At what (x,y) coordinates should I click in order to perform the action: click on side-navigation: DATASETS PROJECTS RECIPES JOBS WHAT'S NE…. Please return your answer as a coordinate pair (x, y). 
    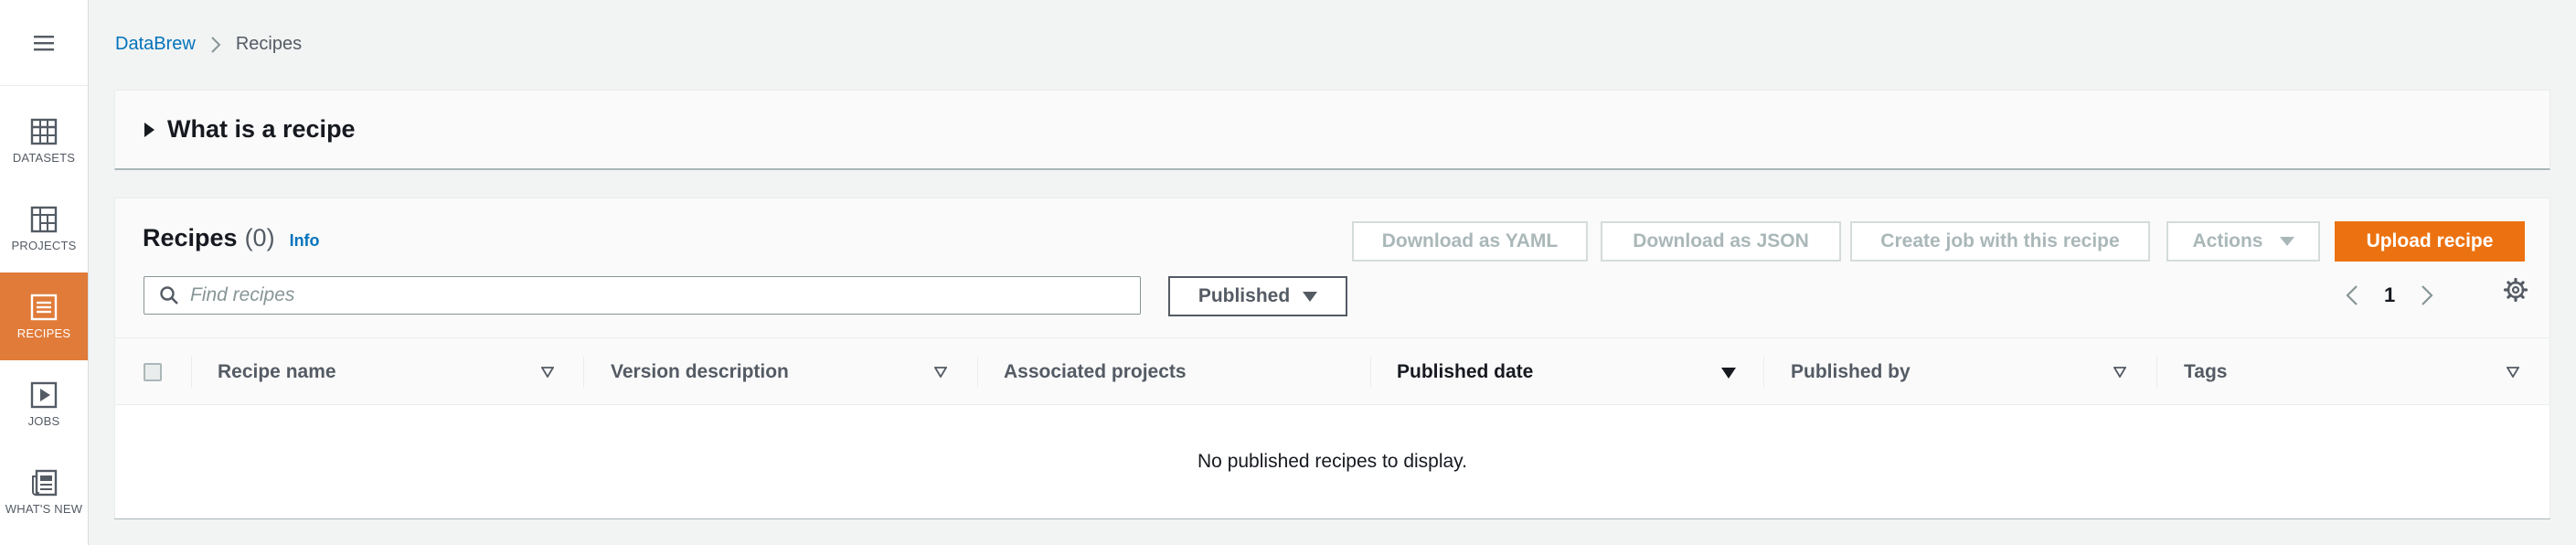
    Looking at the image, I should click on (44, 272).